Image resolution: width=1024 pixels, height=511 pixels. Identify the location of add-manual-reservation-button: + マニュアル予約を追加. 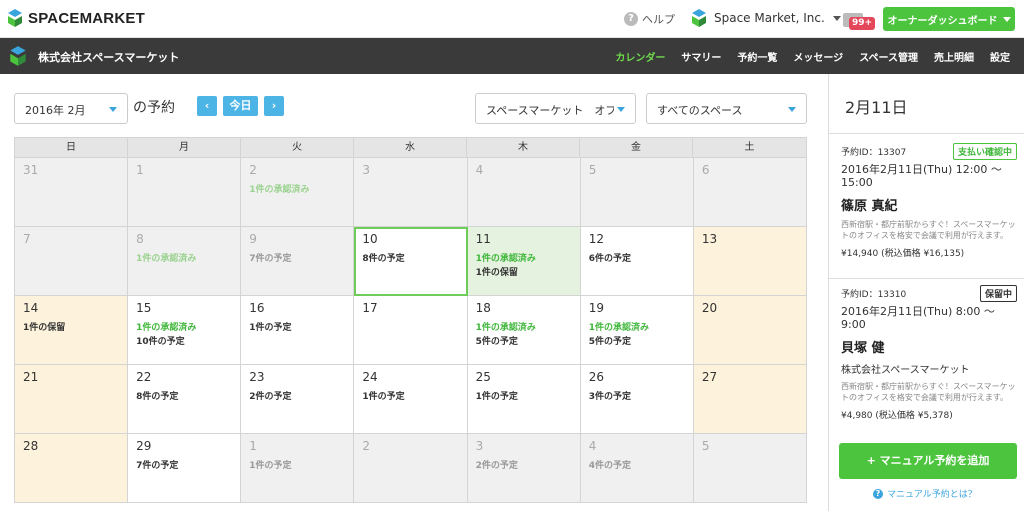
(928, 461).